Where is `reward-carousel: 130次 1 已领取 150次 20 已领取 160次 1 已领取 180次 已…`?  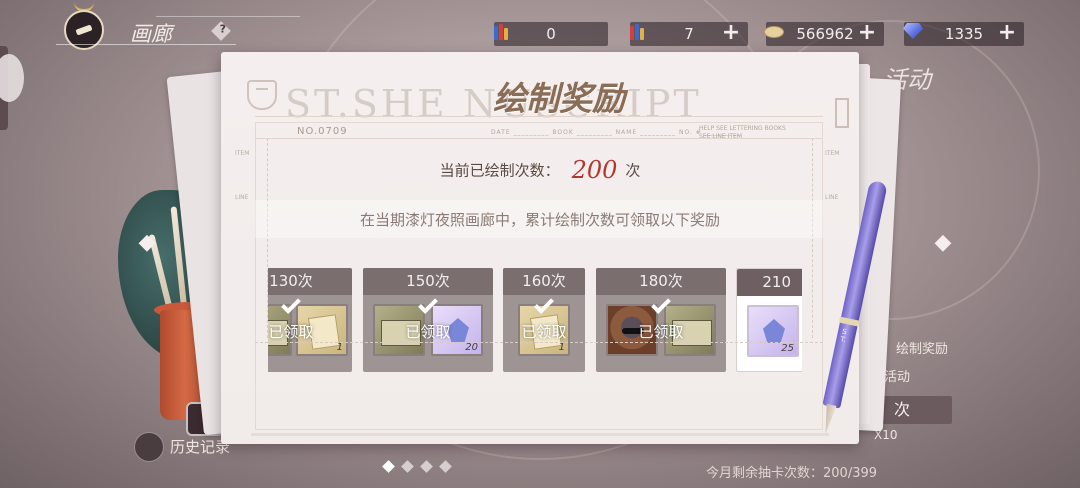
reward-carousel: 130次 1 已领取 150次 20 已领取 160次 1 已领取 180次 已… is located at coordinates (535, 321).